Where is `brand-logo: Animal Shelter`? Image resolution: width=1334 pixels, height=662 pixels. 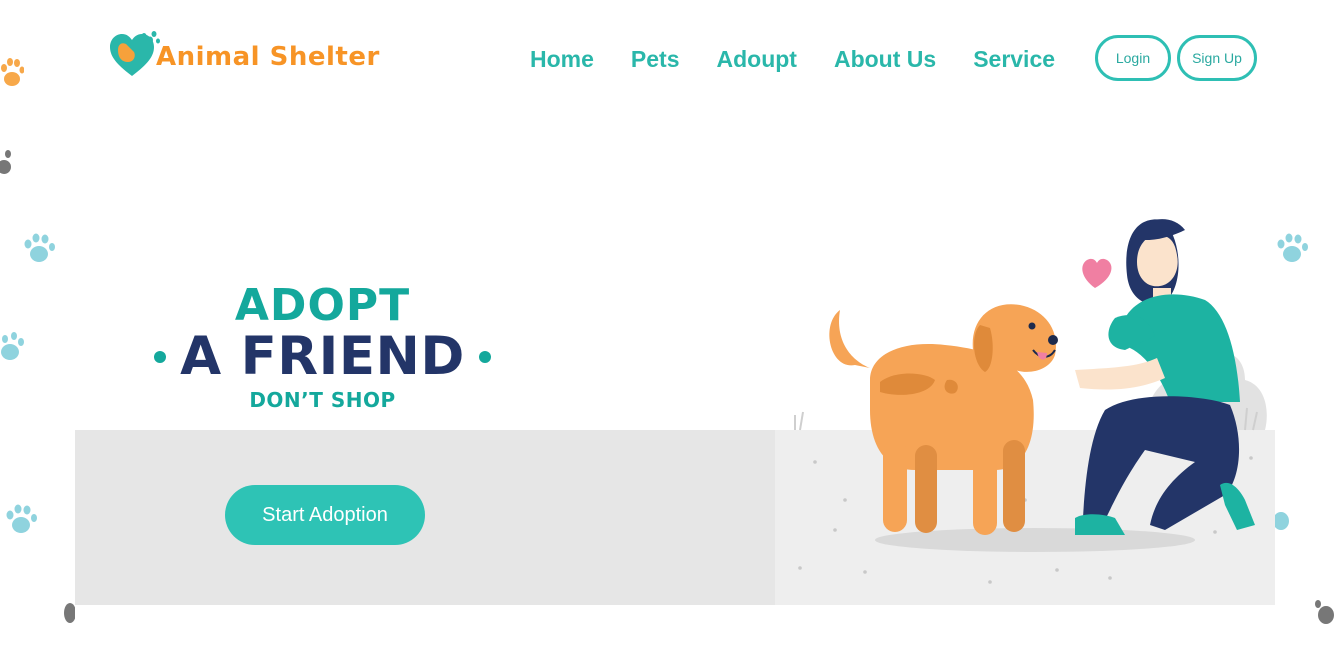
brand-logo: Animal Shelter is located at coordinates (244, 55).